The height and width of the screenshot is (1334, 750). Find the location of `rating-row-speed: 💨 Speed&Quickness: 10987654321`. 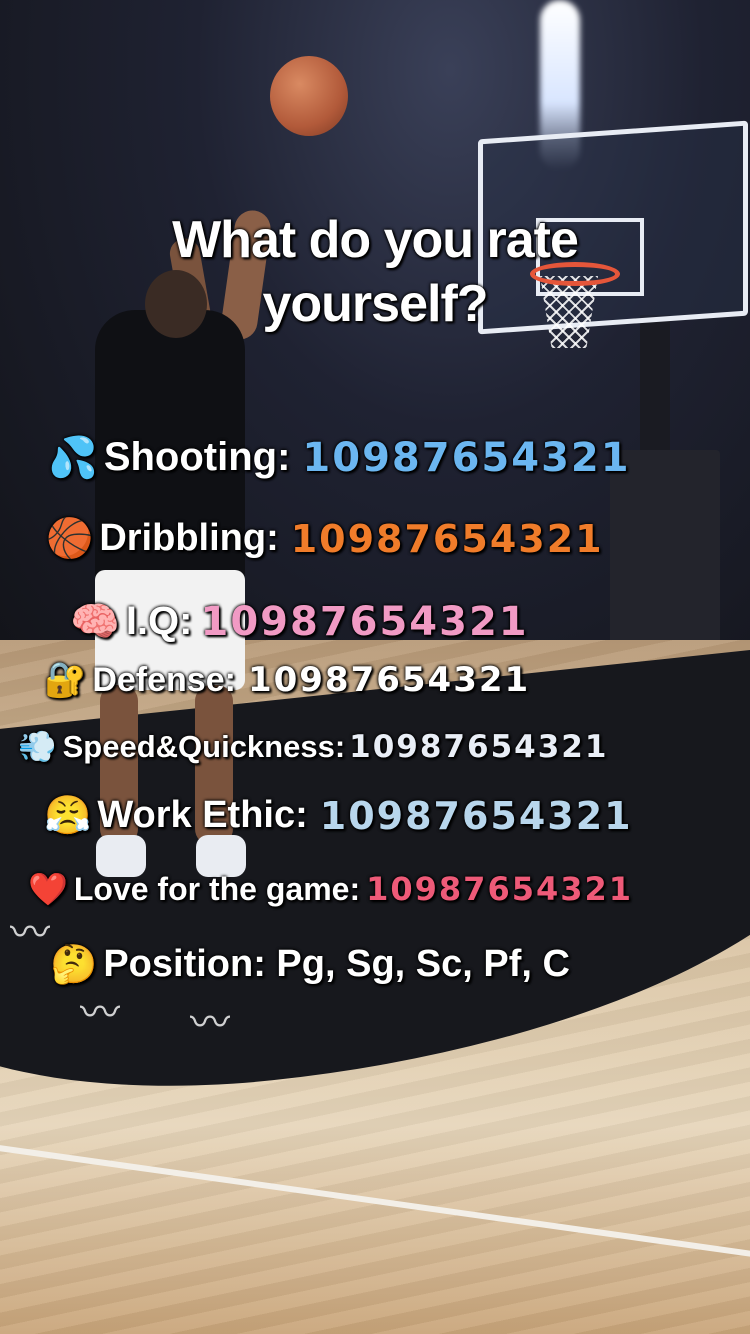

rating-row-speed: 💨 Speed&Quickness: 10987654321 is located at coordinates (313, 747).